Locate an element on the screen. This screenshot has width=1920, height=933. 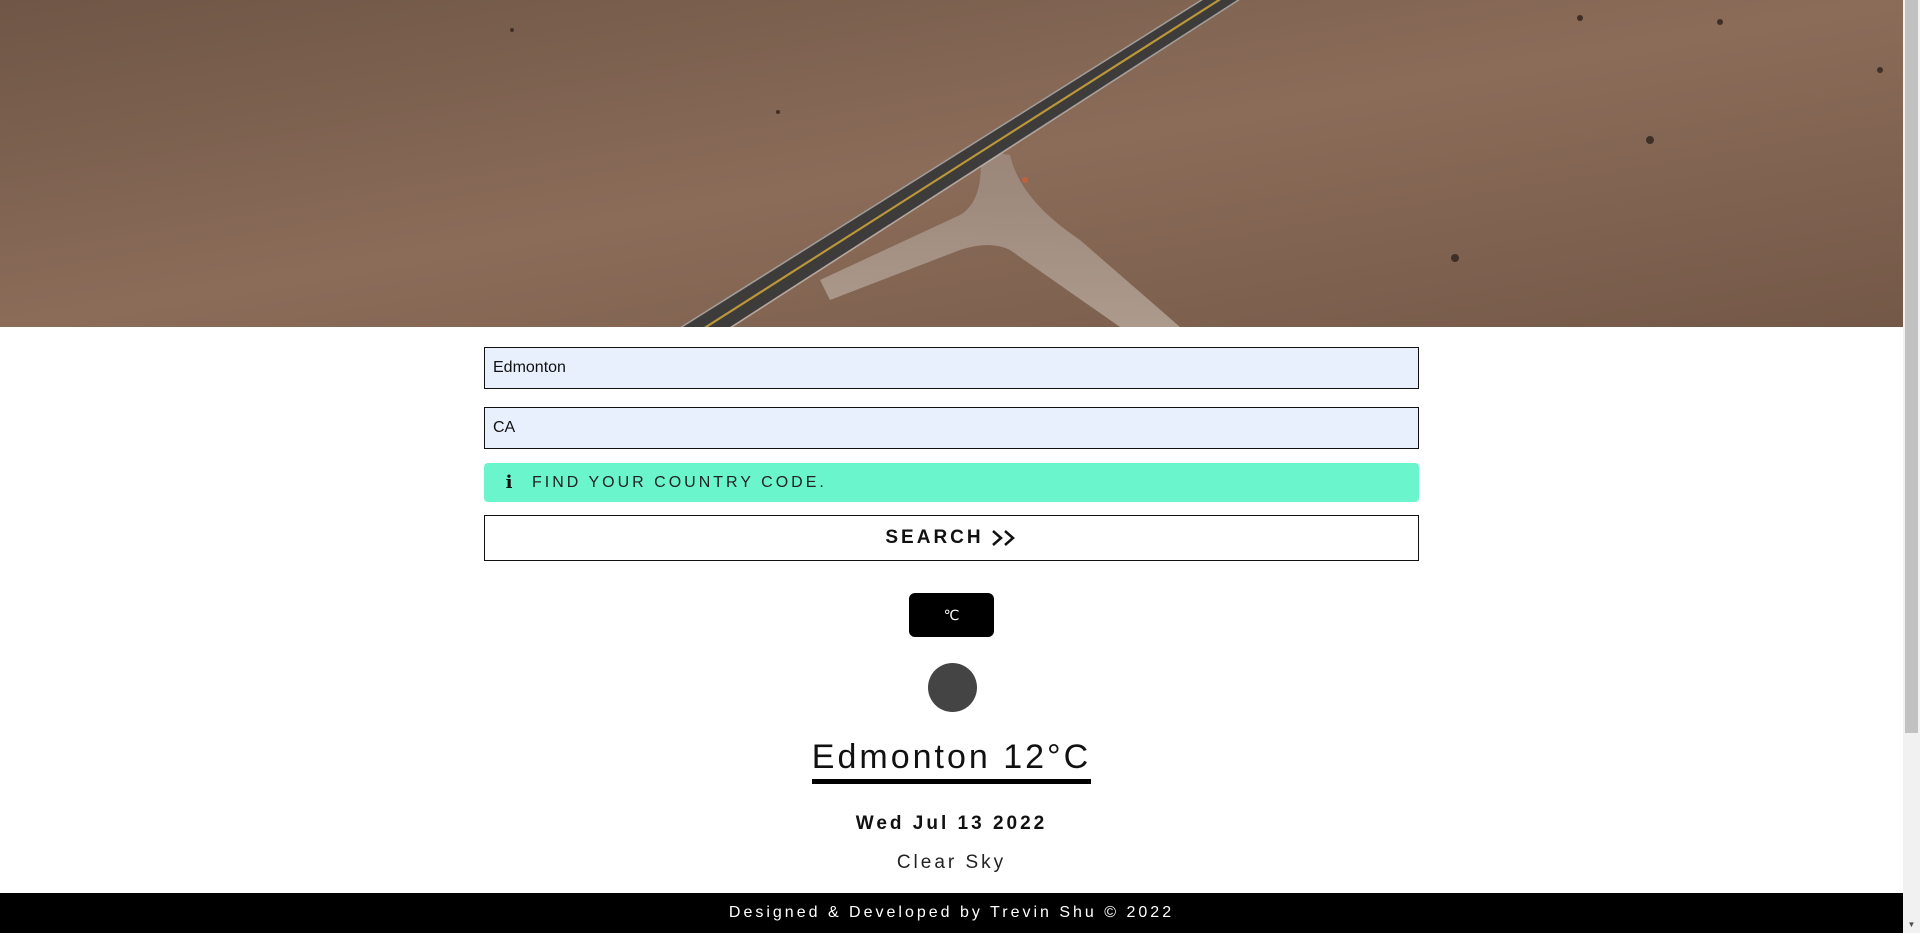
country-code-link: i Find your country code. is located at coordinates (951, 482).